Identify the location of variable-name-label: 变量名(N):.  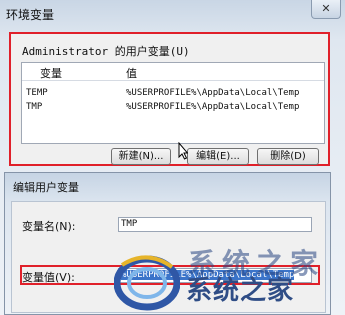
(49, 226).